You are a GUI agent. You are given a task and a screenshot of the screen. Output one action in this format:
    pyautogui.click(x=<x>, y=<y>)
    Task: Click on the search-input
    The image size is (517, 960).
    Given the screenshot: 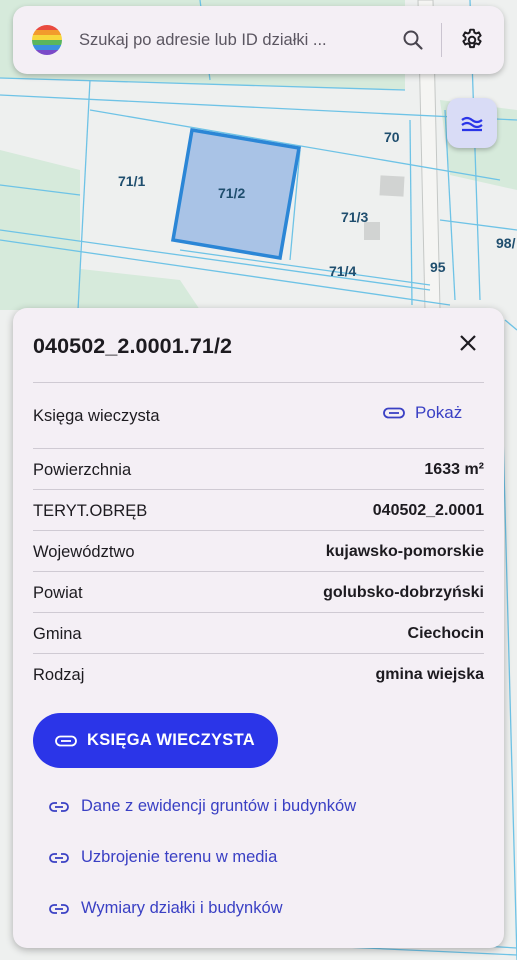 What is the action you would take?
    pyautogui.click(x=236, y=40)
    